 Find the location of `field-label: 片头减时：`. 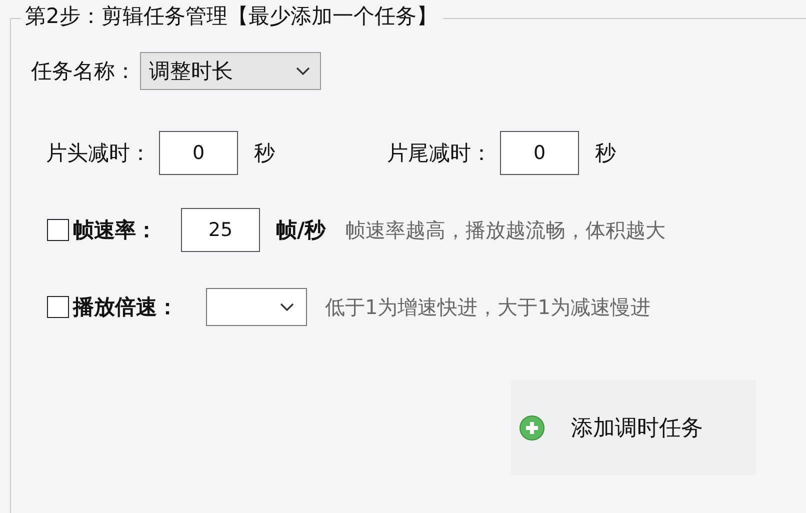

field-label: 片头减时： is located at coordinates (98, 153).